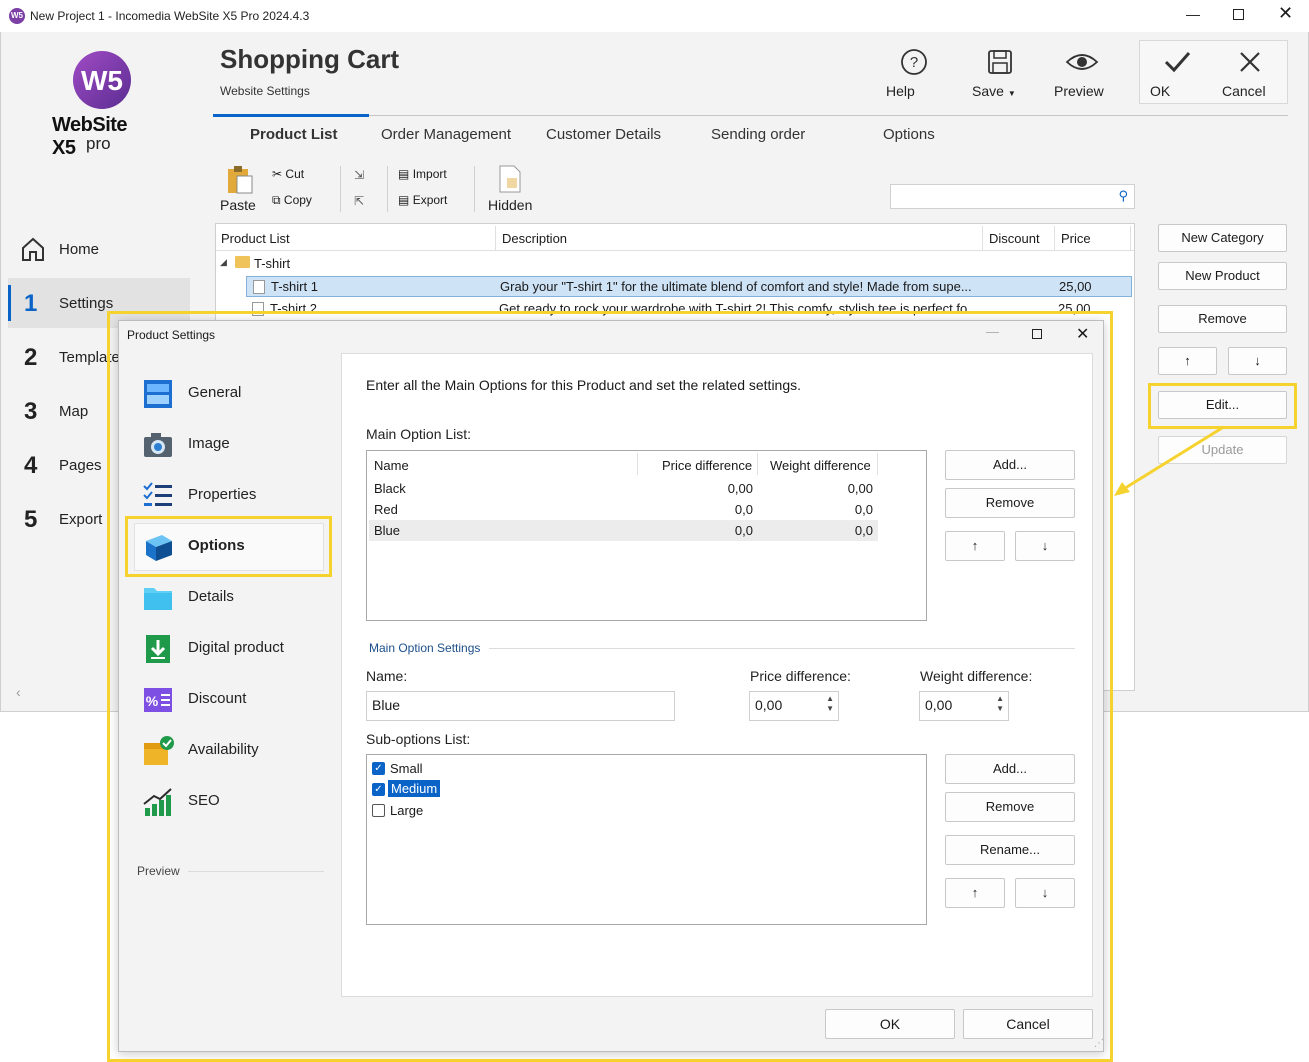 The image size is (1309, 1062). I want to click on checkbox-unchecked-icon, so click(378, 810).